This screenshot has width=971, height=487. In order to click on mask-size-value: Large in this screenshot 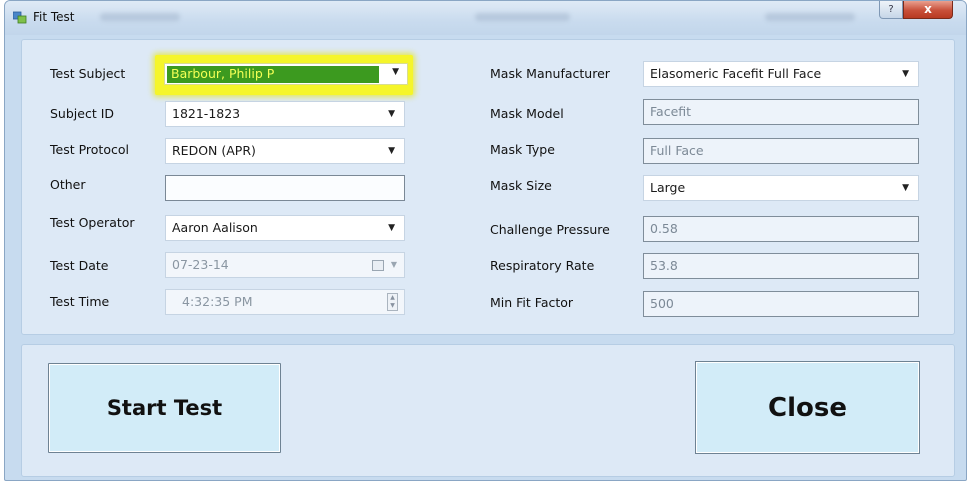, I will do `click(668, 187)`.